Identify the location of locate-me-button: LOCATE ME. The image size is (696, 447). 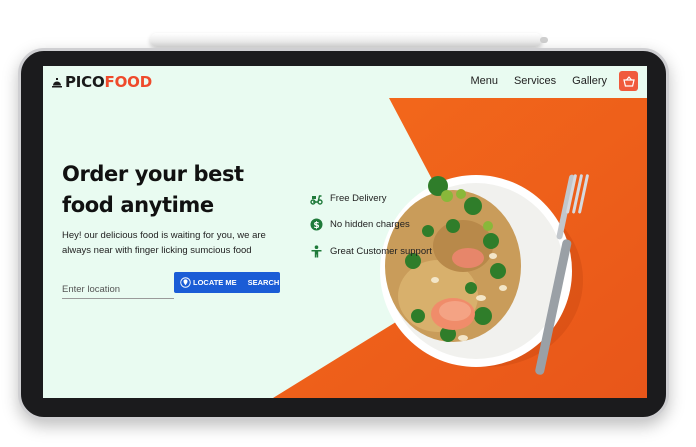
(205, 282).